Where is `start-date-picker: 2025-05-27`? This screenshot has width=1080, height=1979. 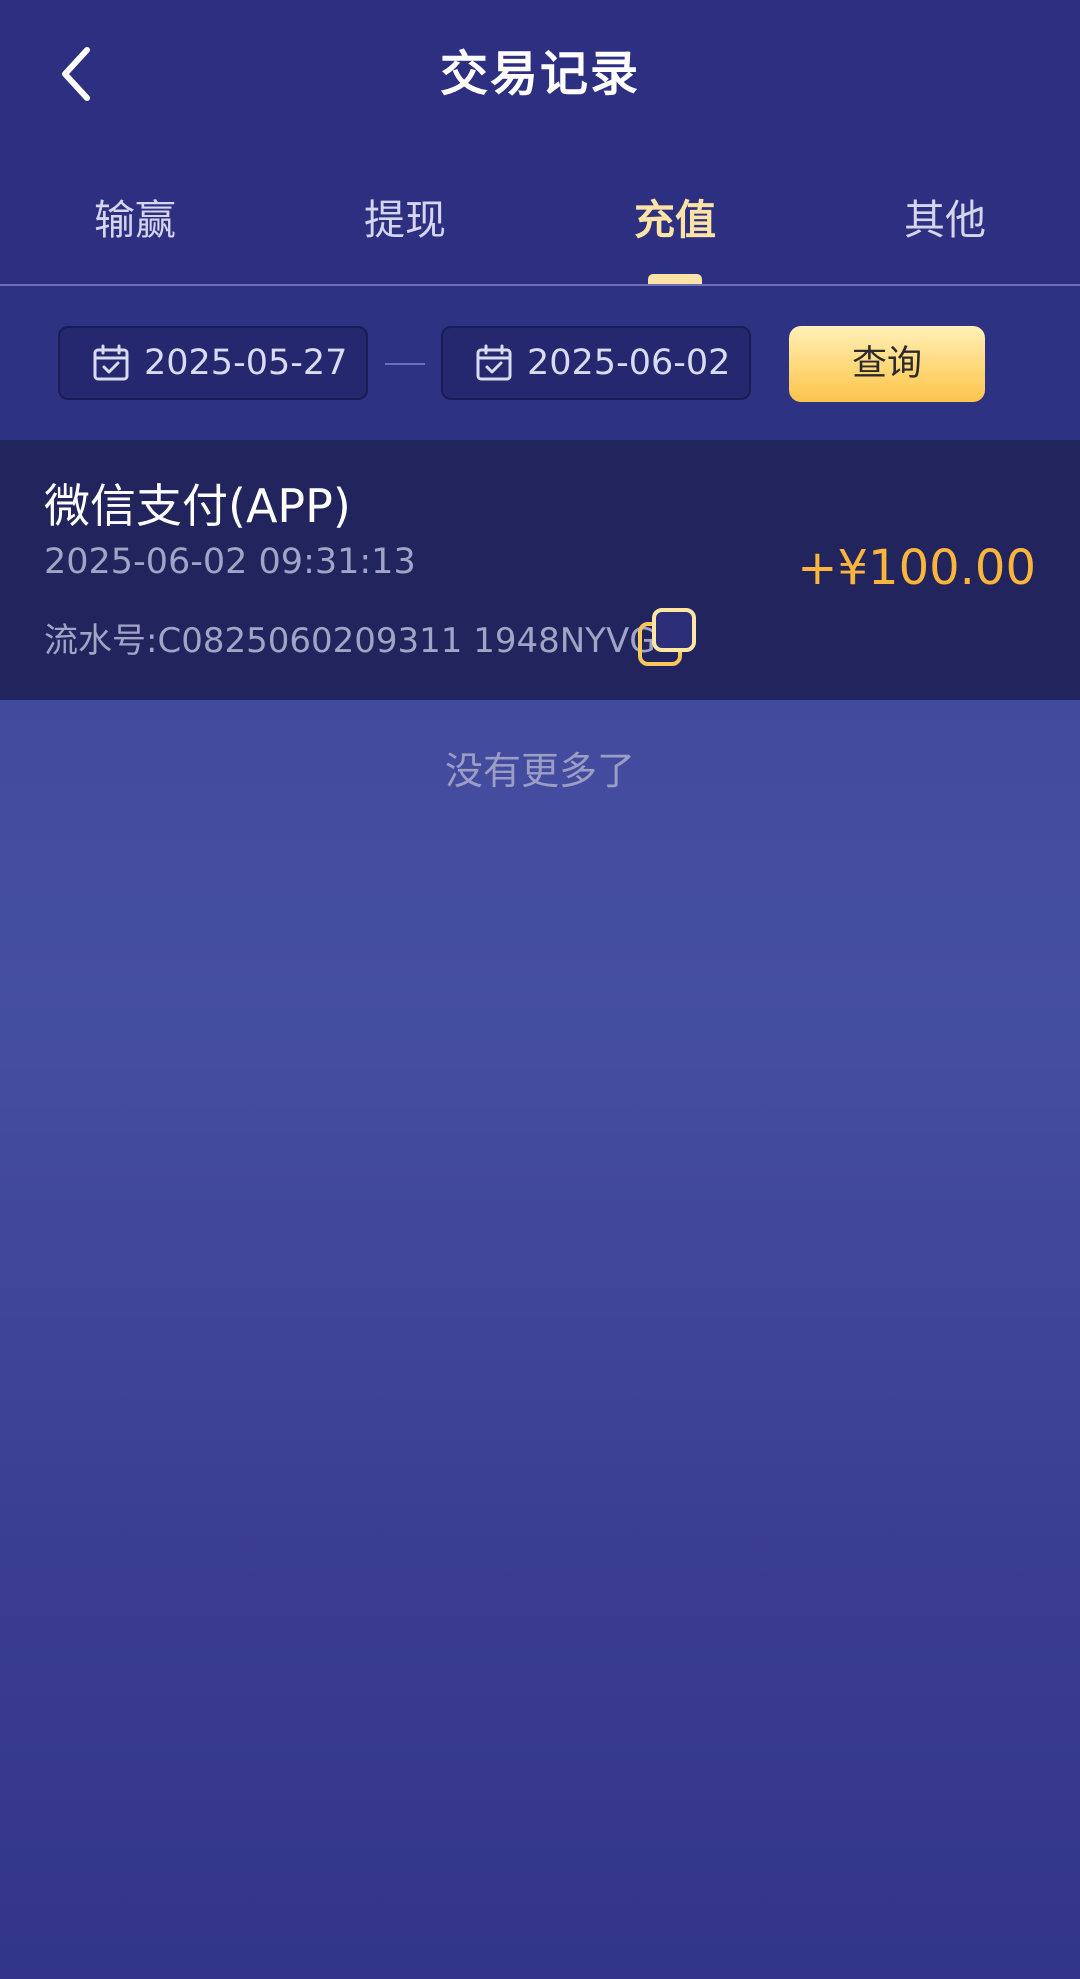 start-date-picker: 2025-05-27 is located at coordinates (213, 363).